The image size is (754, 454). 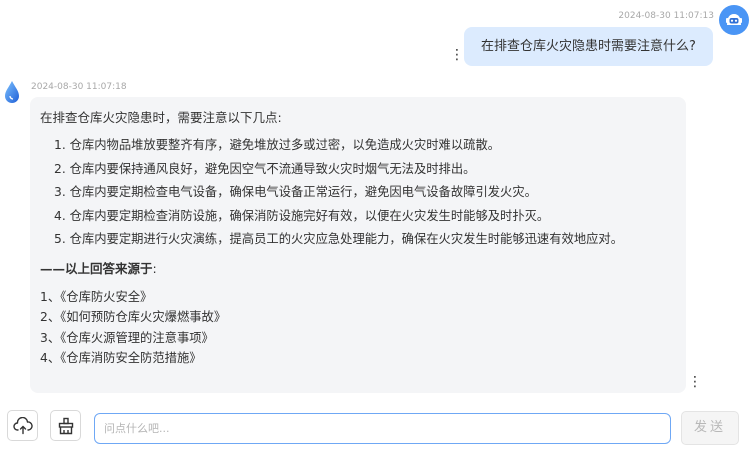 I want to click on source-item: 4、《仓库消防安全防范措施》, so click(x=121, y=358).